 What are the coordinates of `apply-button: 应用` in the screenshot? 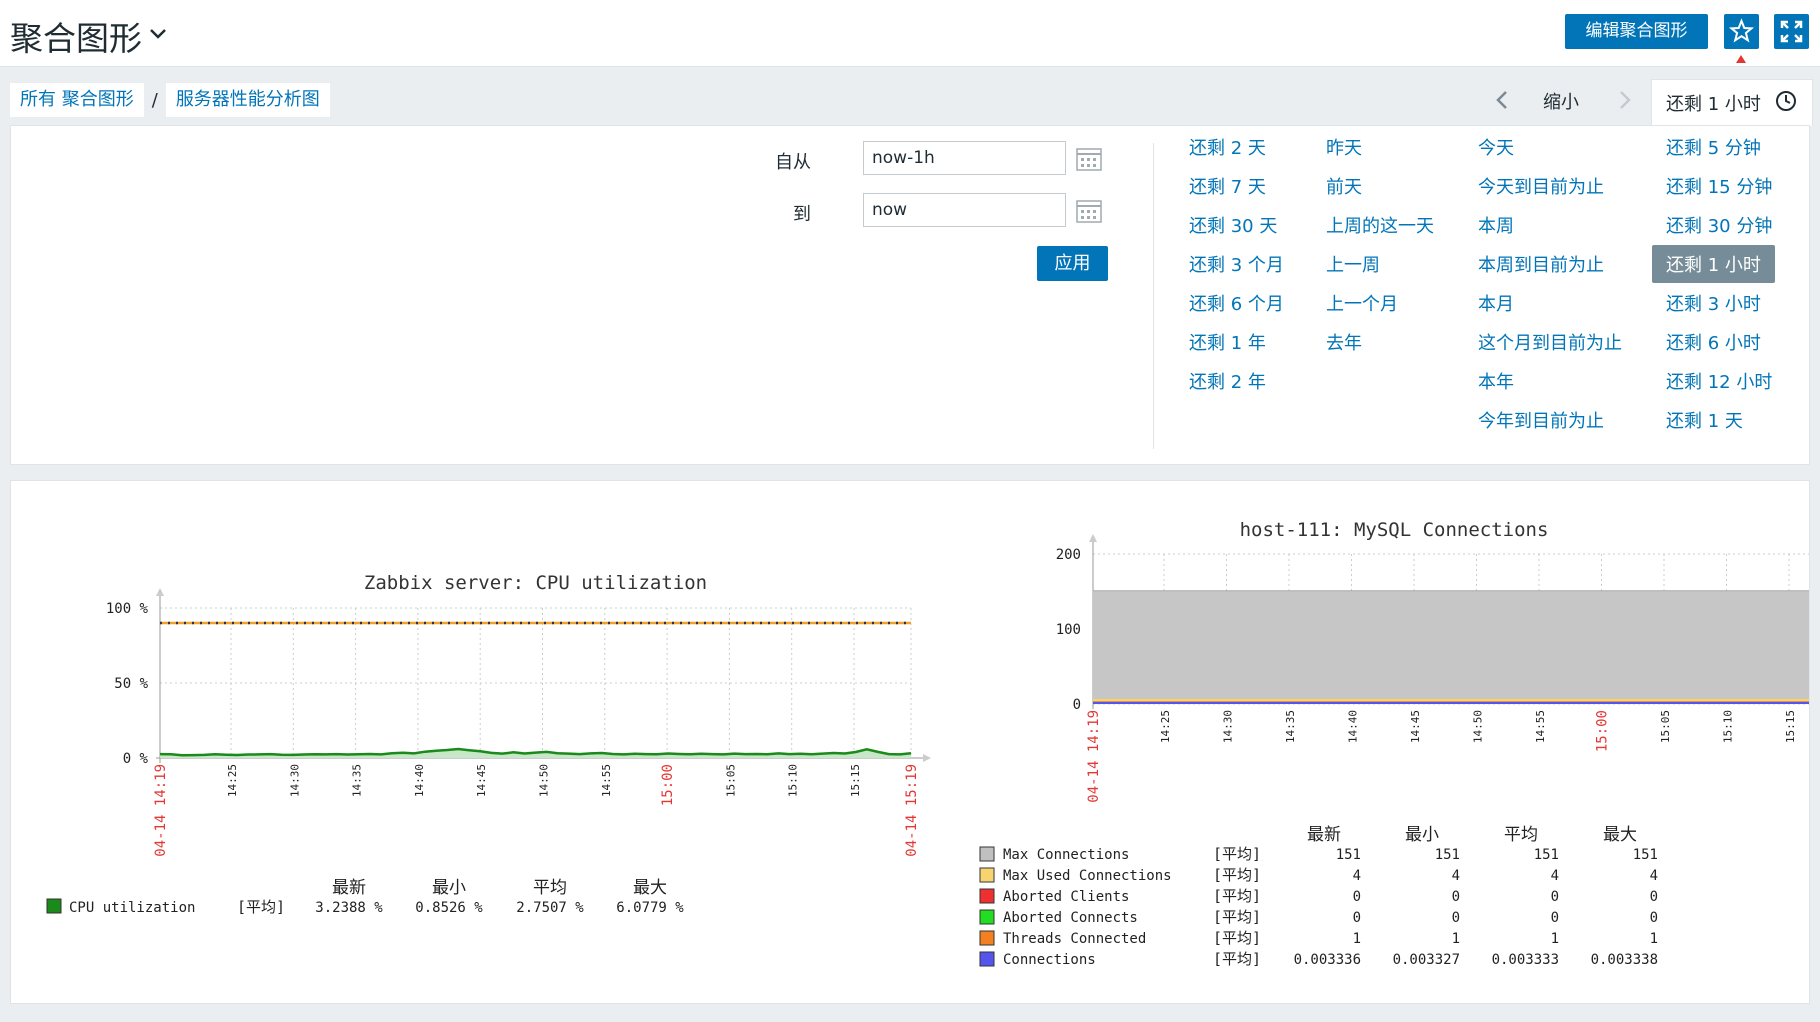 It's located at (1072, 263).